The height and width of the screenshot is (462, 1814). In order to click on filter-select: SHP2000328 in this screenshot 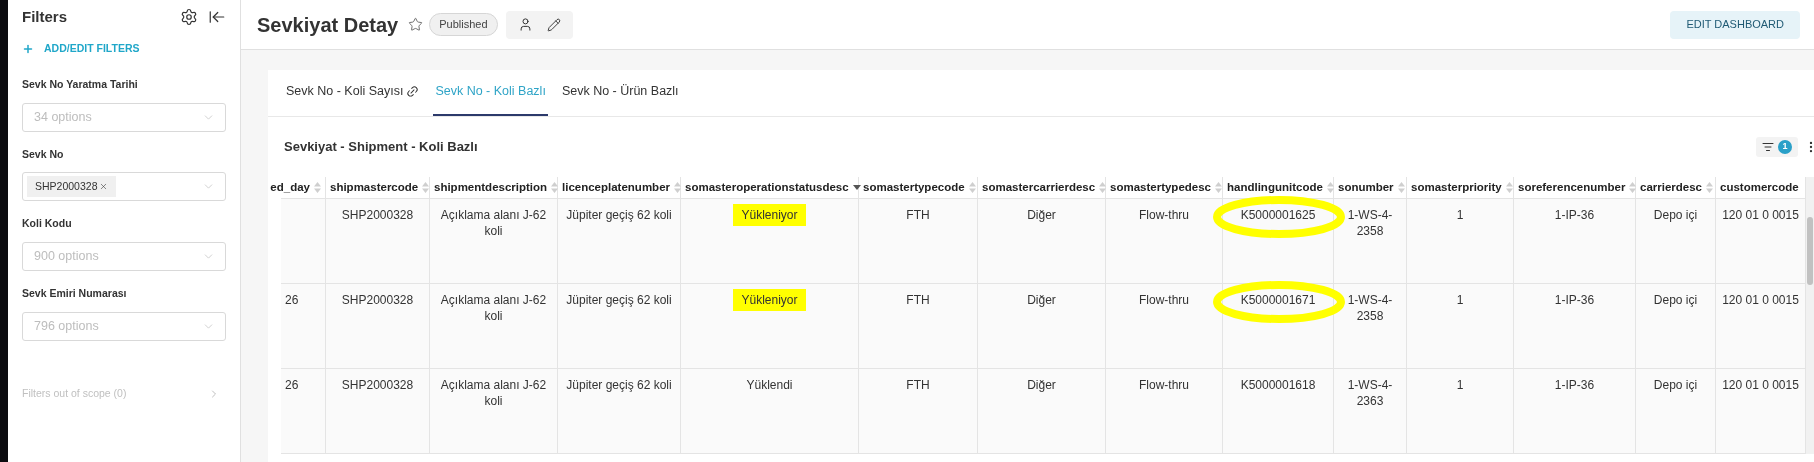, I will do `click(124, 187)`.